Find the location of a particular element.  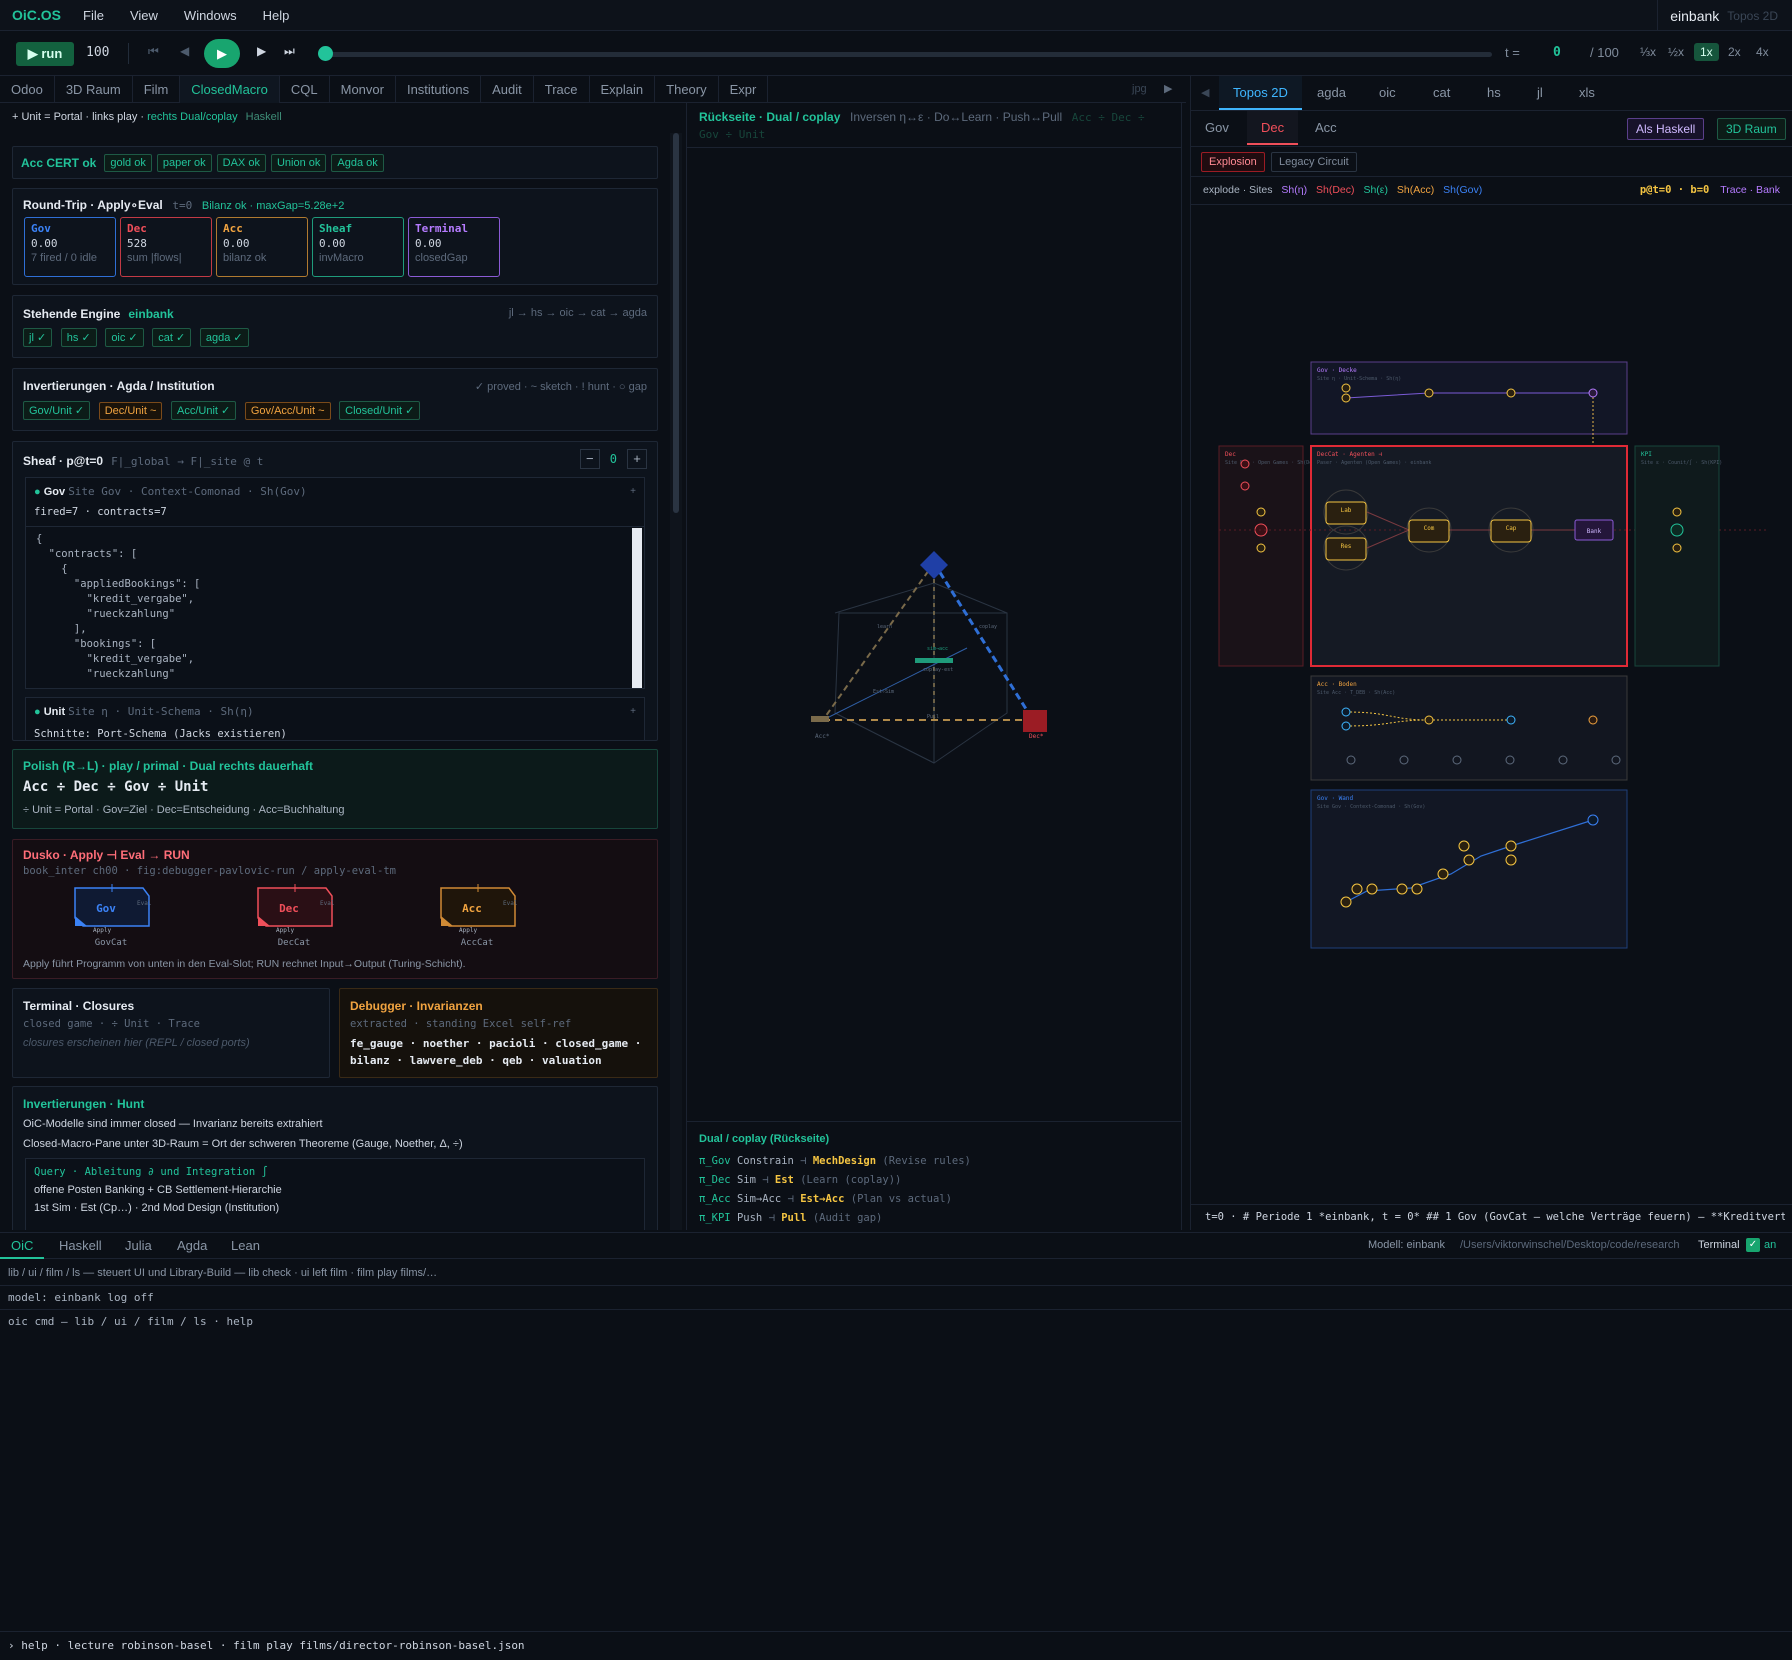

subtab-dec: Dec is located at coordinates (1273, 128).